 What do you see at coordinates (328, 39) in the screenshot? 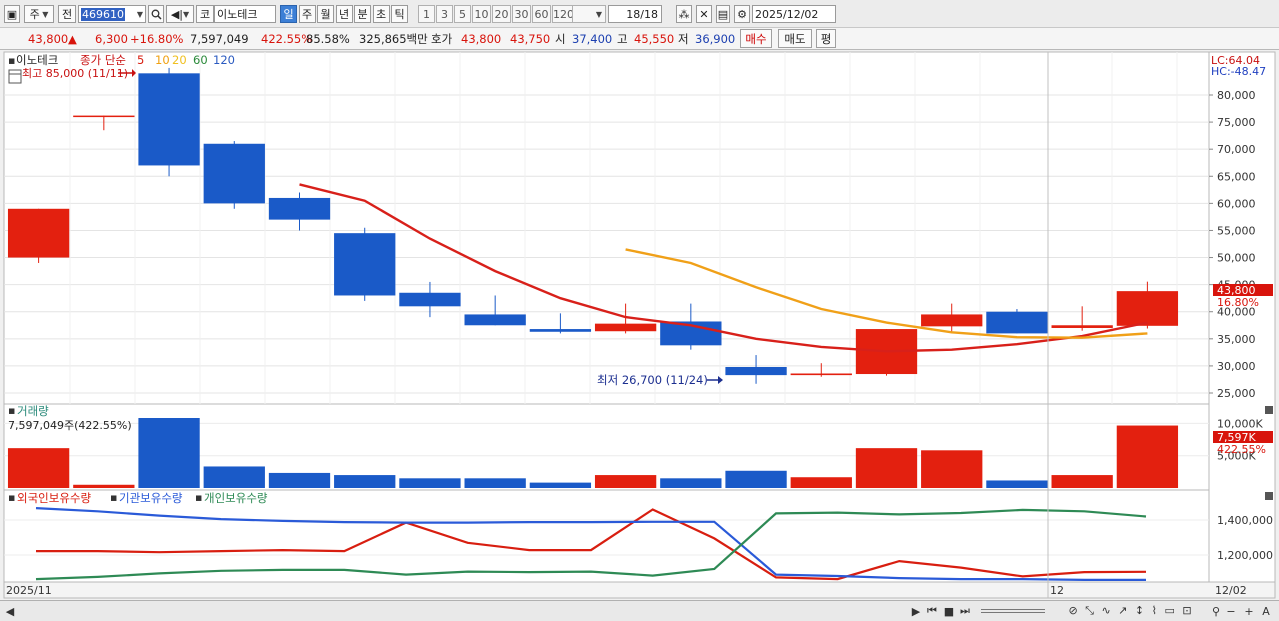
I see `turnover-rate: 85.58%` at bounding box center [328, 39].